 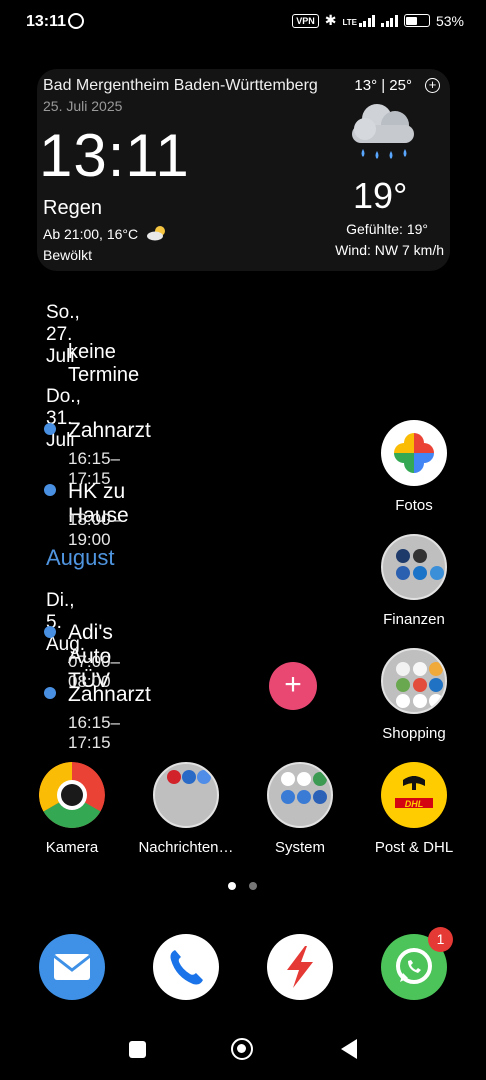 I want to click on feels-like: Gefühlte: 19°, so click(x=387, y=229).